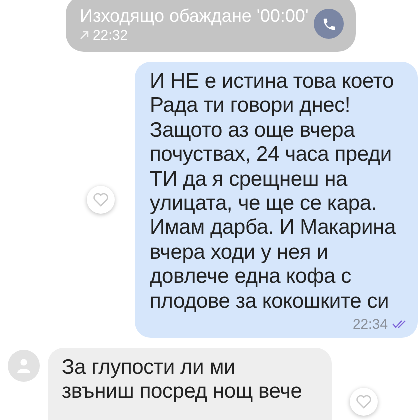 The width and height of the screenshot is (420, 420). What do you see at coordinates (271, 155) in the screenshot?
I see `message-line: почуствах, 24 часа преди` at bounding box center [271, 155].